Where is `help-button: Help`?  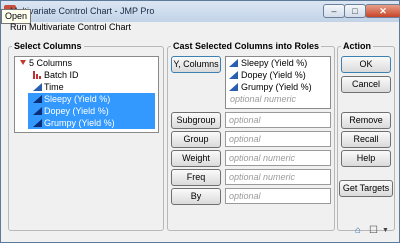
help-button: Help is located at coordinates (366, 158).